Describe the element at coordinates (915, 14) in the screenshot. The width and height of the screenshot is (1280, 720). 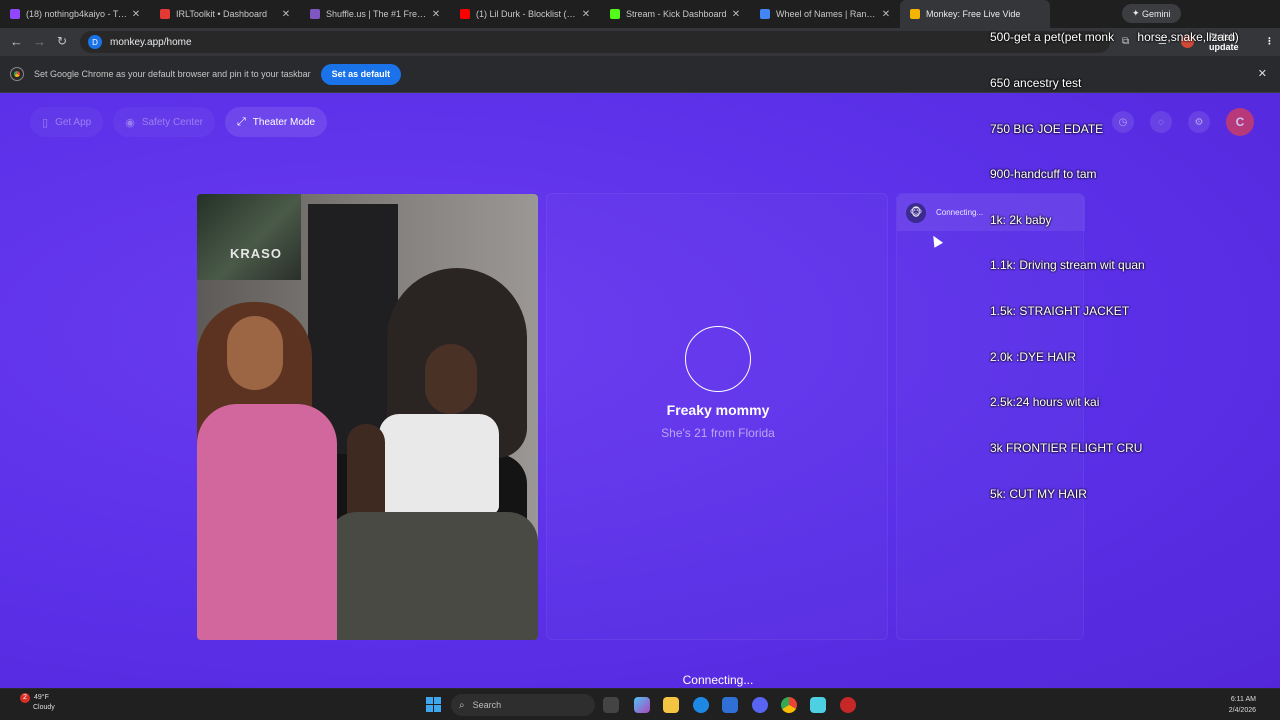
I see `monkey-favicon-icon` at that location.